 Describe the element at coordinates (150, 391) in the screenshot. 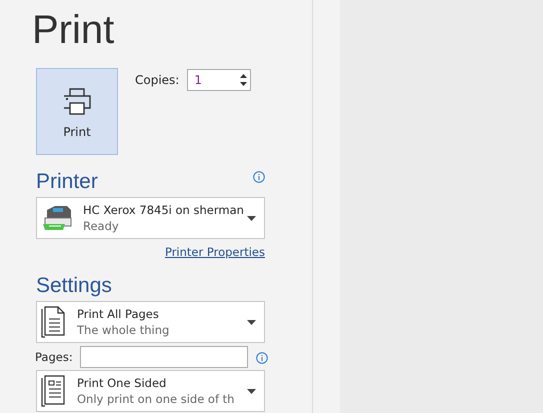

I see `settings-dropdown: Print One Sided Only print on one side of th` at that location.